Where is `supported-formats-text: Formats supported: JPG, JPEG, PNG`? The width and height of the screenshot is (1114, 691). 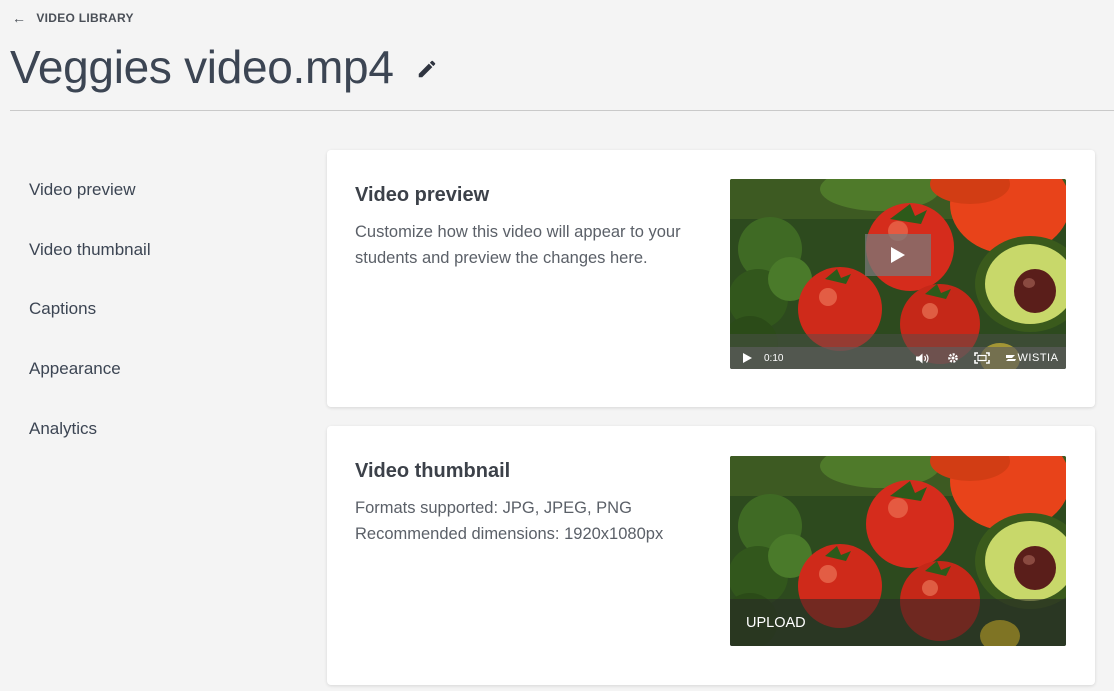
supported-formats-text: Formats supported: JPG, JPEG, PNG is located at coordinates (493, 508).